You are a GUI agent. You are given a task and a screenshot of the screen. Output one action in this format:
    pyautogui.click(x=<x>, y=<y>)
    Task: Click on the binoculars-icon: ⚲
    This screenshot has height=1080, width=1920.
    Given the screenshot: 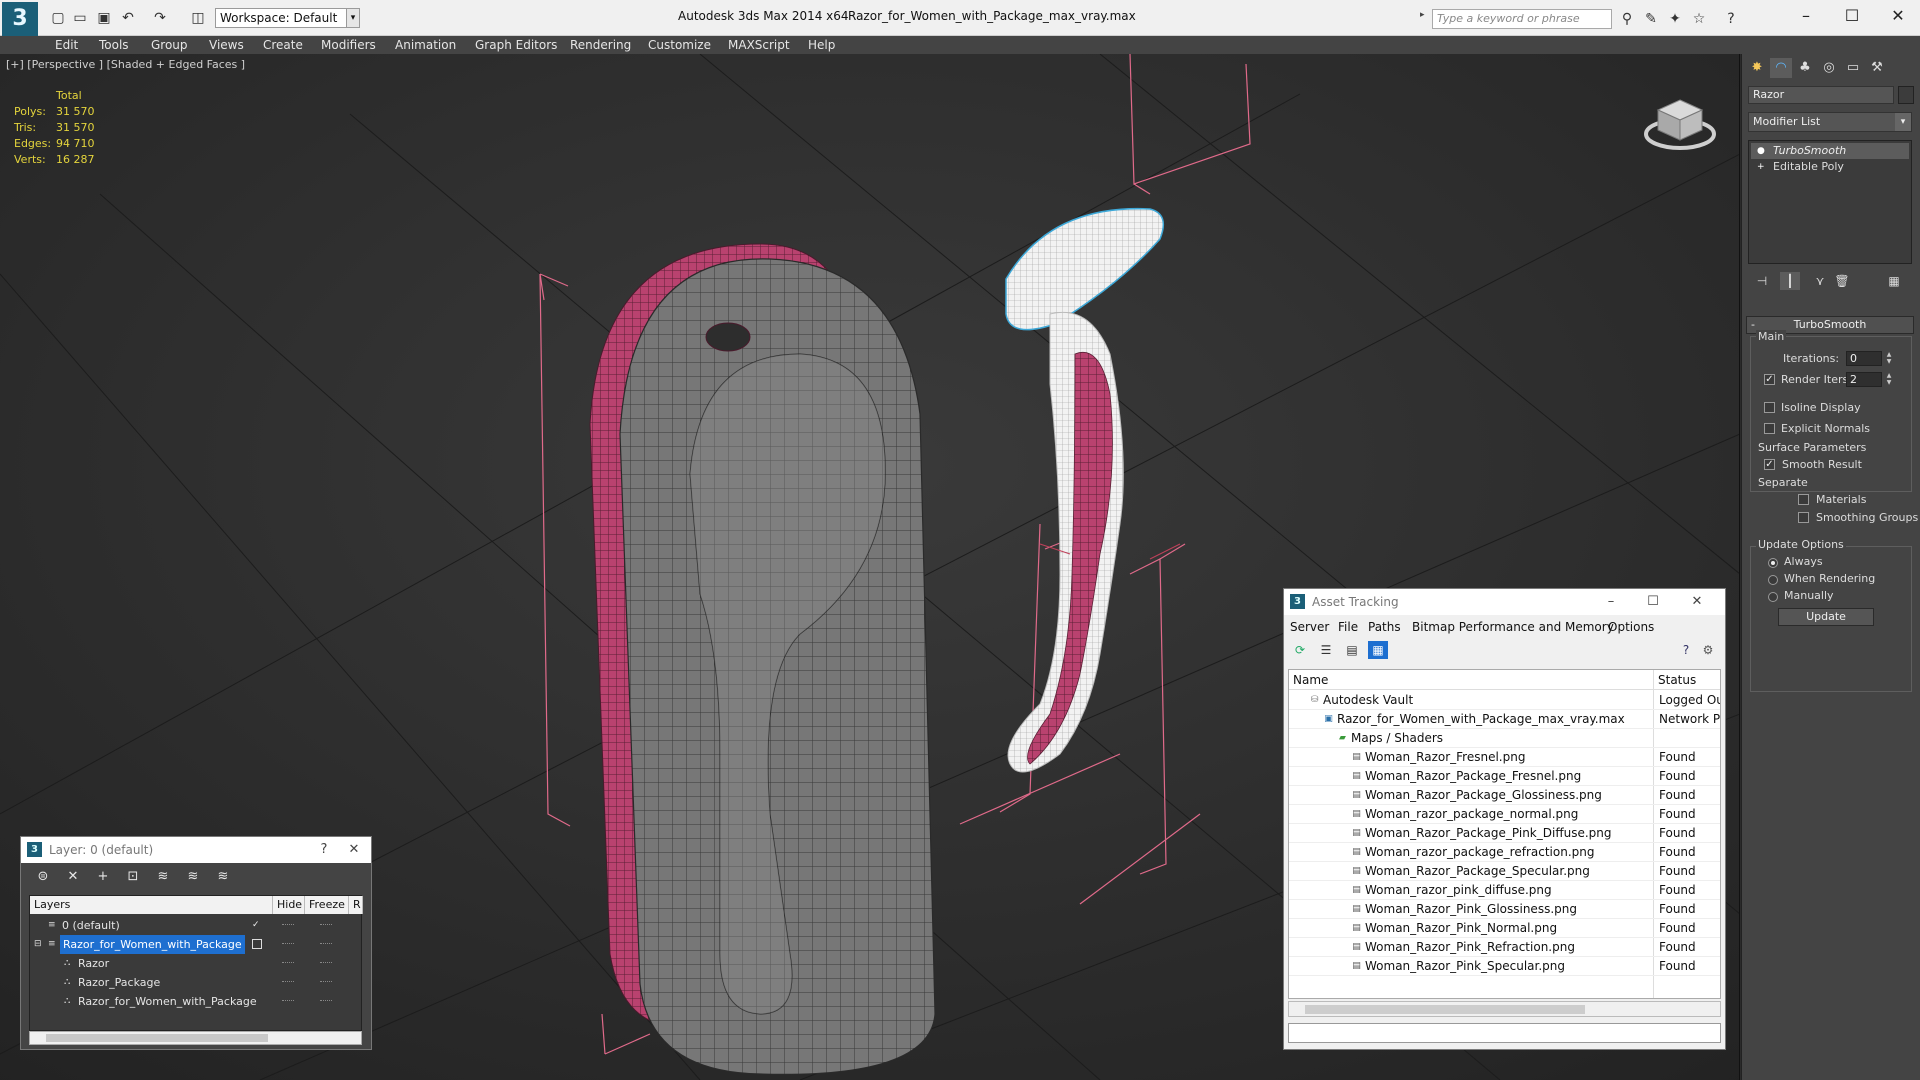 What is the action you would take?
    pyautogui.click(x=1627, y=19)
    